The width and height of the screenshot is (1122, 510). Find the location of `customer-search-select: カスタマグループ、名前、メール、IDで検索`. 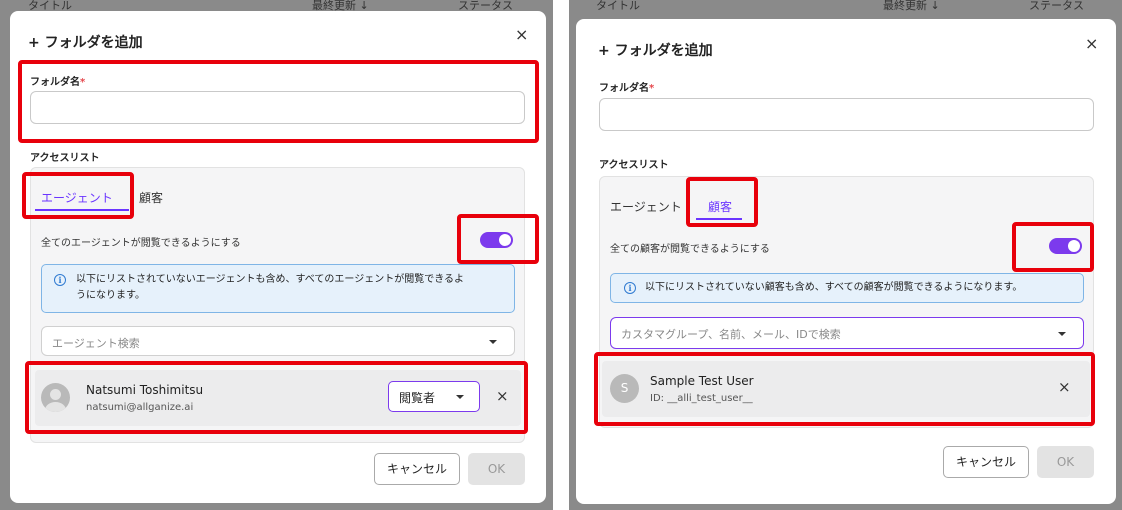

customer-search-select: カスタマグループ、名前、メール、IDで検索 is located at coordinates (847, 333).